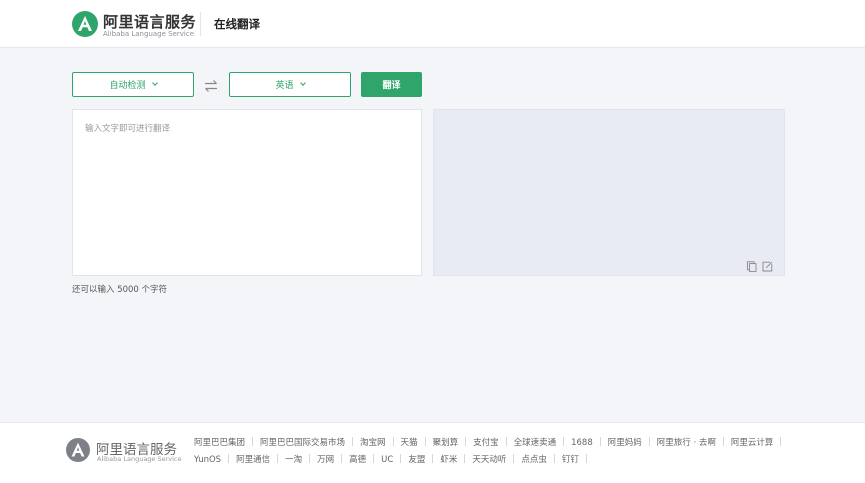  What do you see at coordinates (120, 290) in the screenshot?
I see `character-count-hint: 还可以输入 5000 个字符` at bounding box center [120, 290].